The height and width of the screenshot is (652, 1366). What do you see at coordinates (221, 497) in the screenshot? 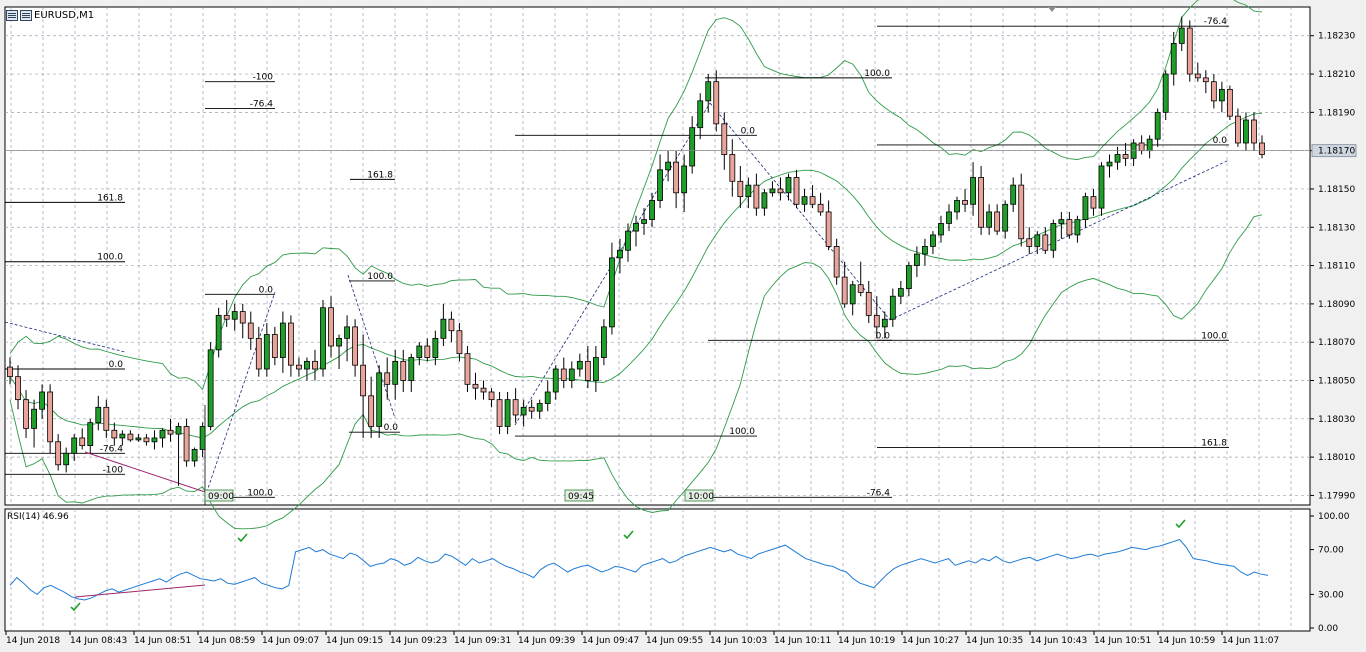
I see `time-label: 09:00` at bounding box center [221, 497].